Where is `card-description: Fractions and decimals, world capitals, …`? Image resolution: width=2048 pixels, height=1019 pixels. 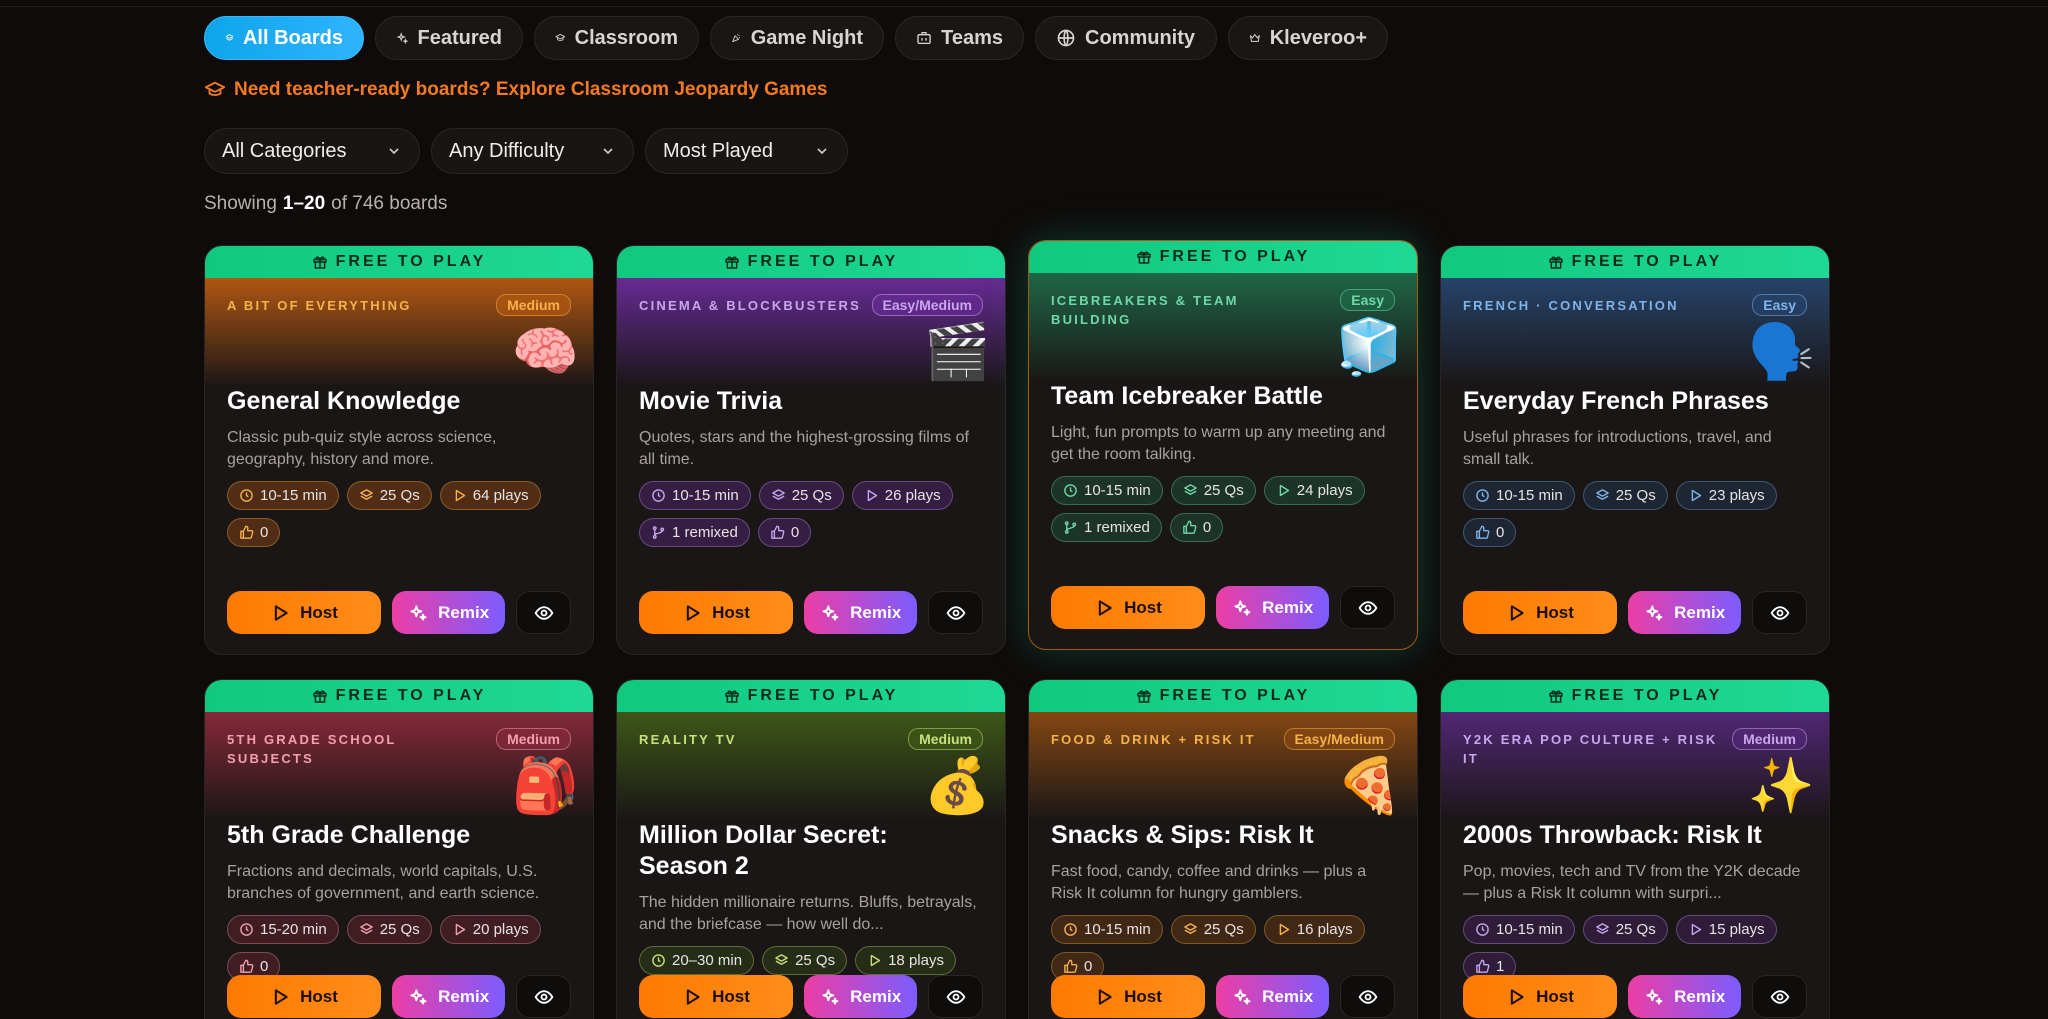 card-description: Fractions and decimals, world capitals, … is located at coordinates (383, 882).